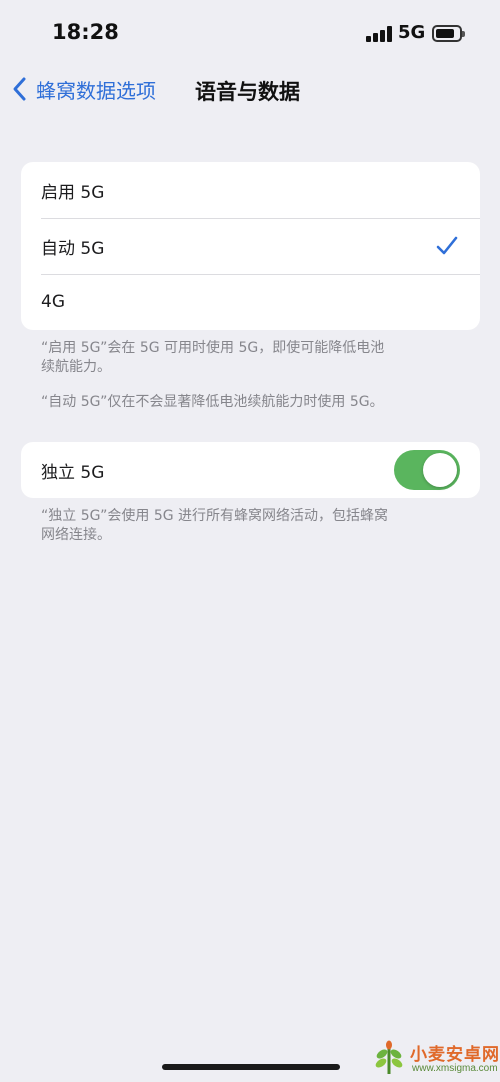 The image size is (500, 1082). I want to click on back-button: 蜂窝数据选项, so click(83, 89).